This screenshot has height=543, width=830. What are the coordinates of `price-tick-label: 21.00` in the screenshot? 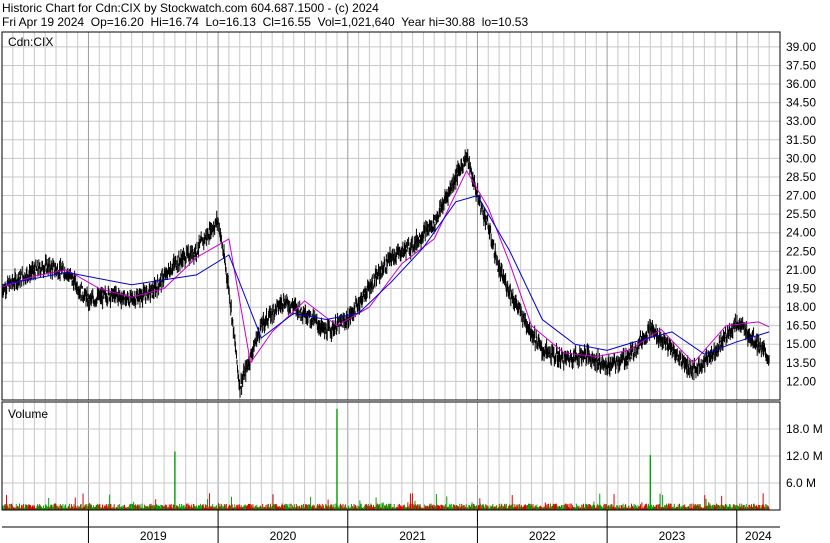 It's located at (801, 270).